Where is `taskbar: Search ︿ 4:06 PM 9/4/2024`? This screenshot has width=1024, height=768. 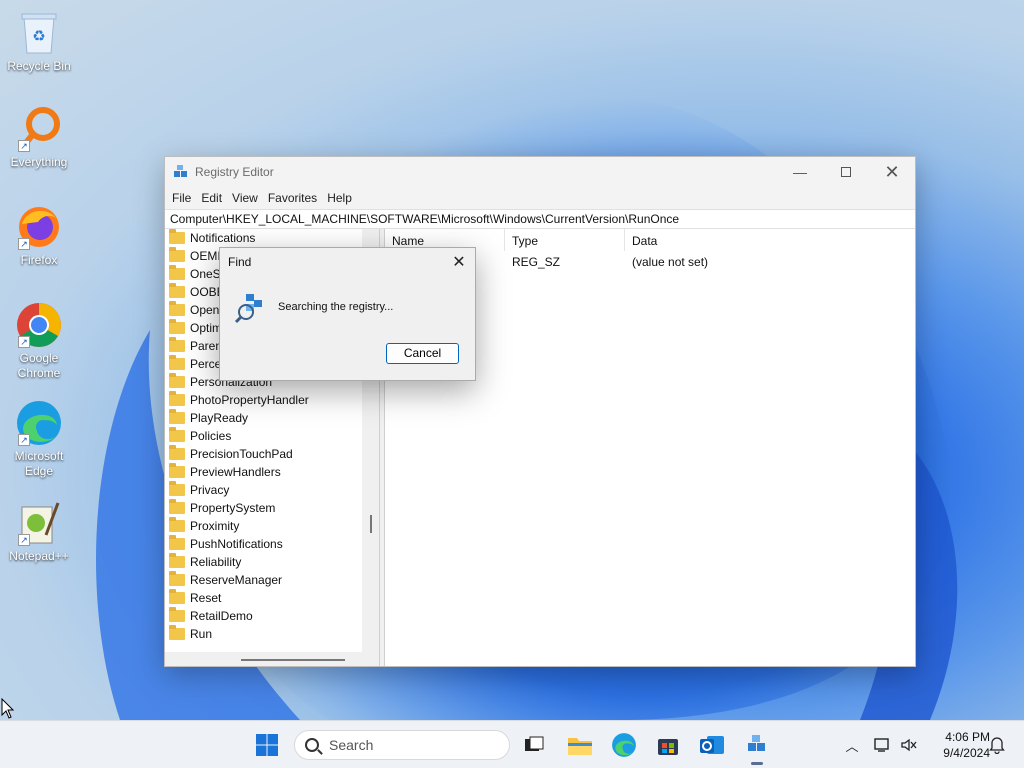 taskbar: Search ︿ 4:06 PM 9/4/2024 is located at coordinates (512, 744).